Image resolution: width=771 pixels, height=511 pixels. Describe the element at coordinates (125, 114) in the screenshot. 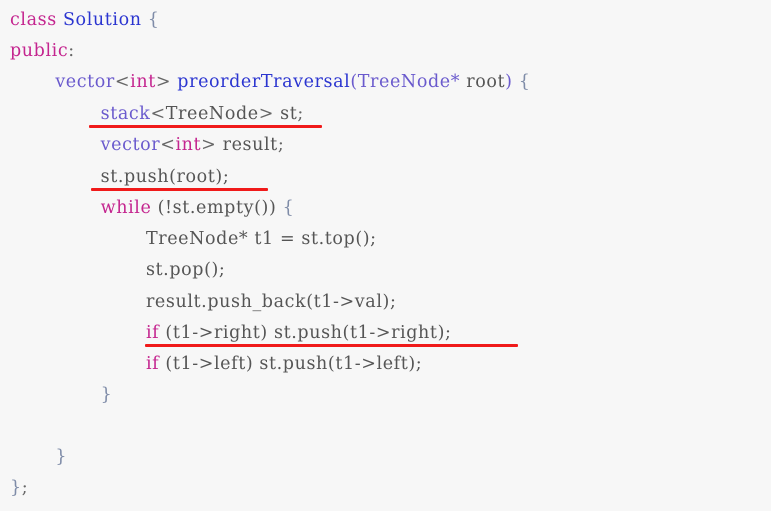

I see `code-token: stack` at that location.